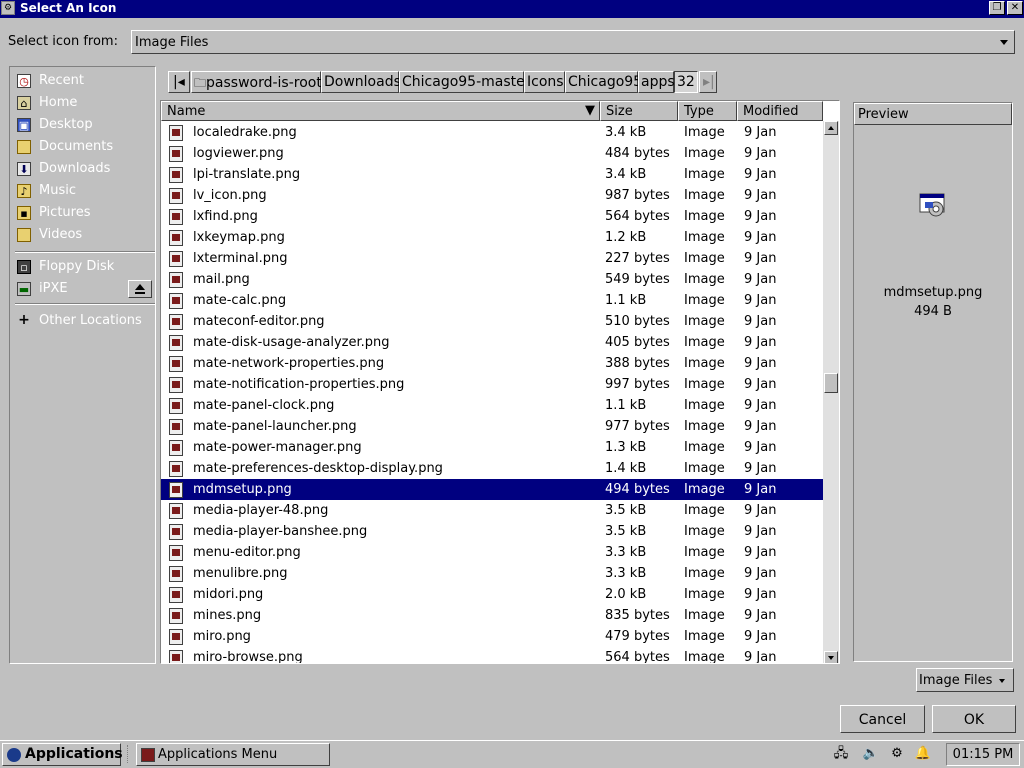 This screenshot has height=768, width=1024. I want to click on vertical-scrollbar, so click(831, 392).